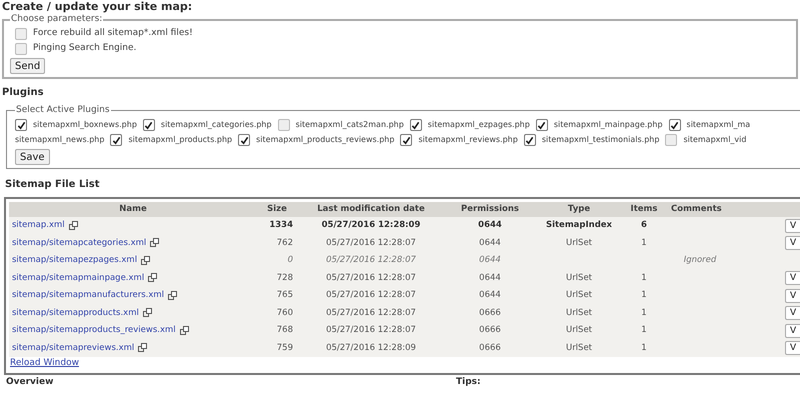  Describe the element at coordinates (277, 313) in the screenshot. I see `table-cell: 760` at that location.